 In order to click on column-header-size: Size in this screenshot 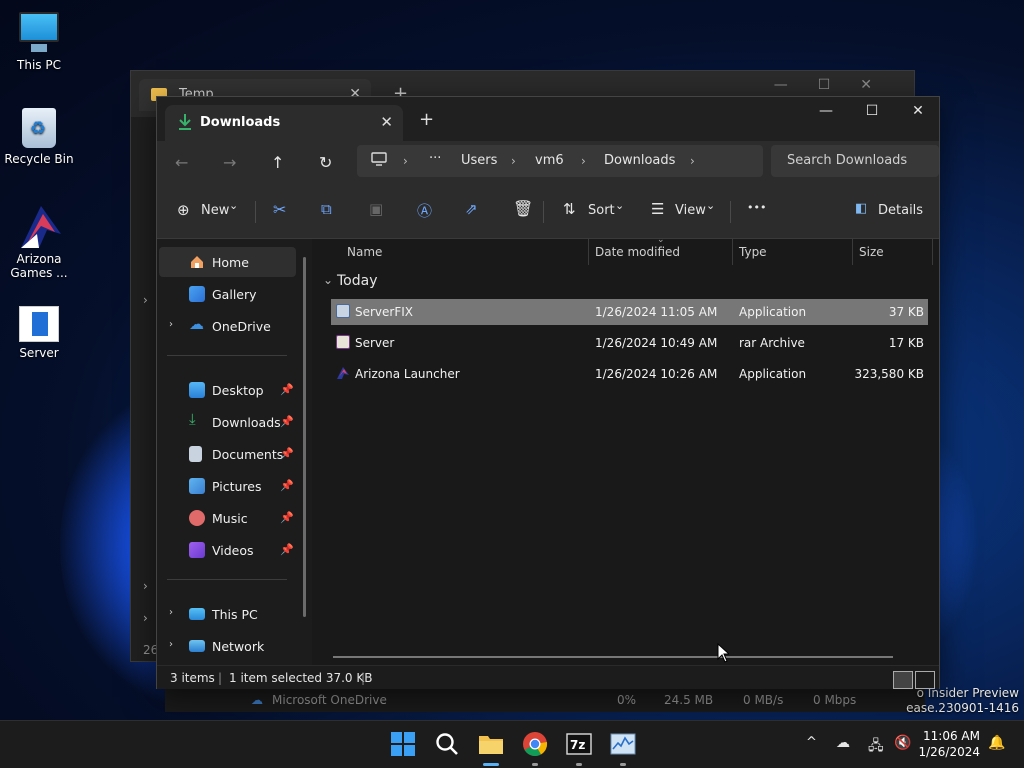, I will do `click(871, 252)`.